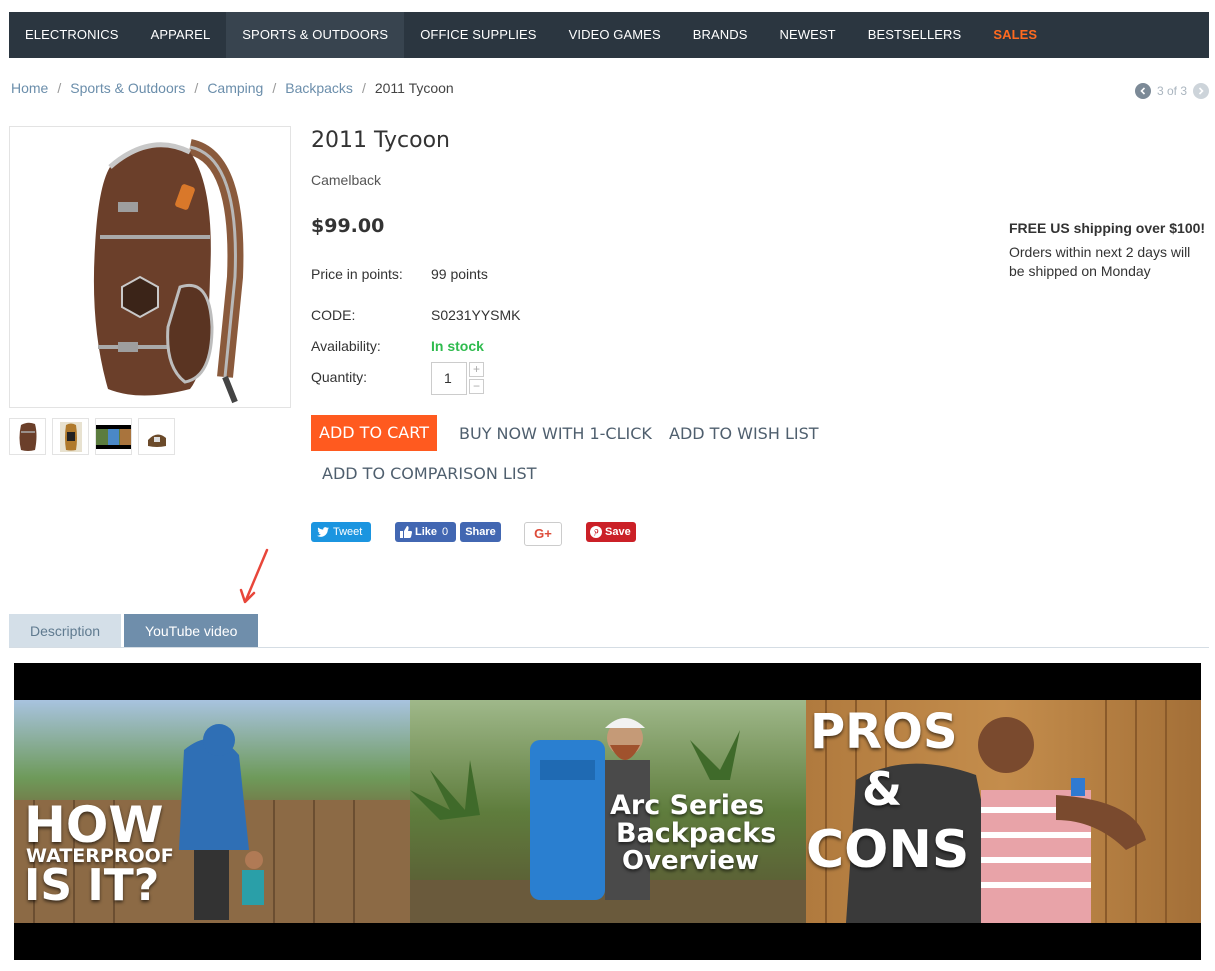 The height and width of the screenshot is (971, 1215). I want to click on facebook-share-button: Share, so click(480, 532).